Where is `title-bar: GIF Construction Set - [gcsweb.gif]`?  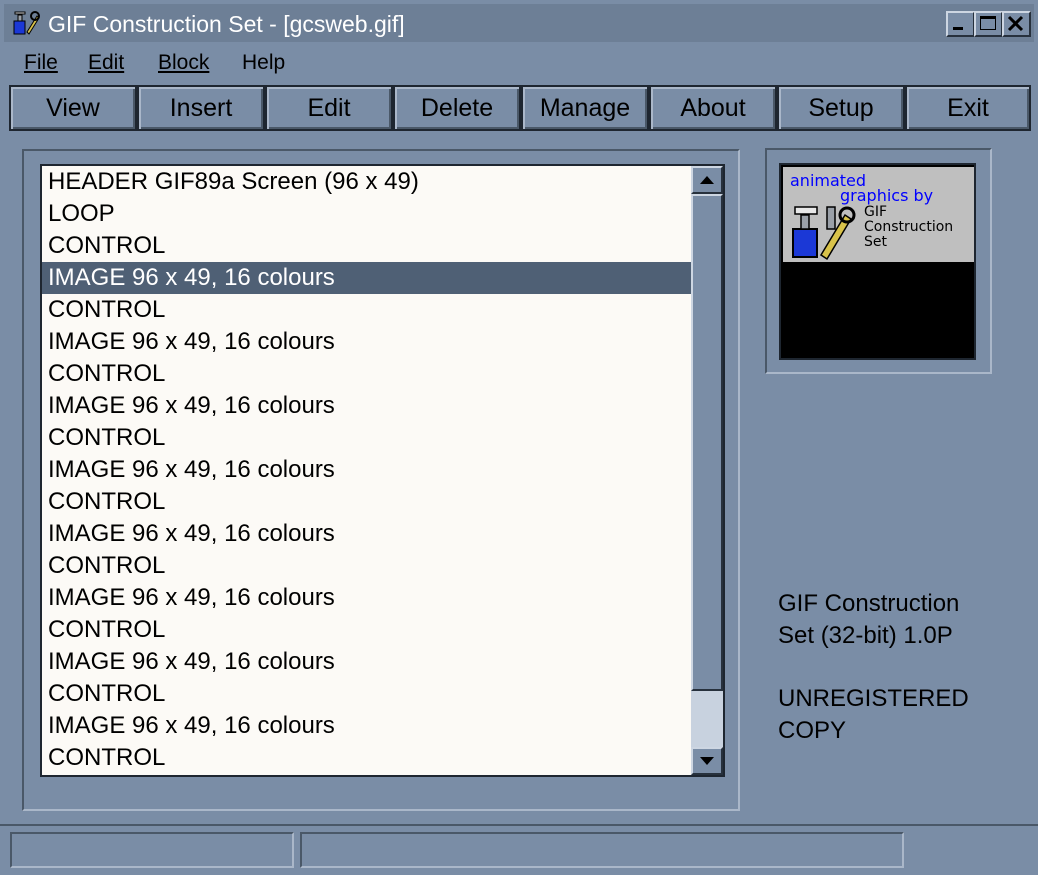
title-bar: GIF Construction Set - [gcsweb.gif] is located at coordinates (519, 23).